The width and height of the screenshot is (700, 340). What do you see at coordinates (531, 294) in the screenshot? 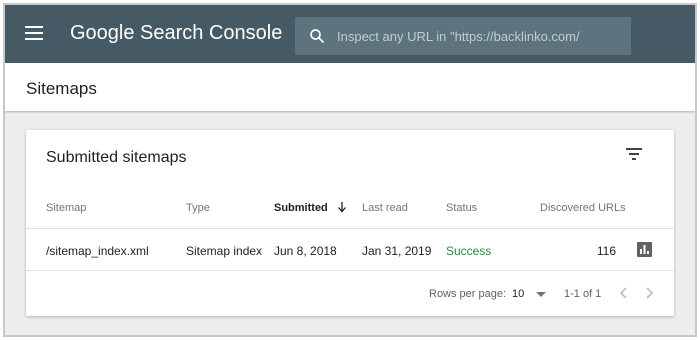
I see `rows-per-page-select: 10` at bounding box center [531, 294].